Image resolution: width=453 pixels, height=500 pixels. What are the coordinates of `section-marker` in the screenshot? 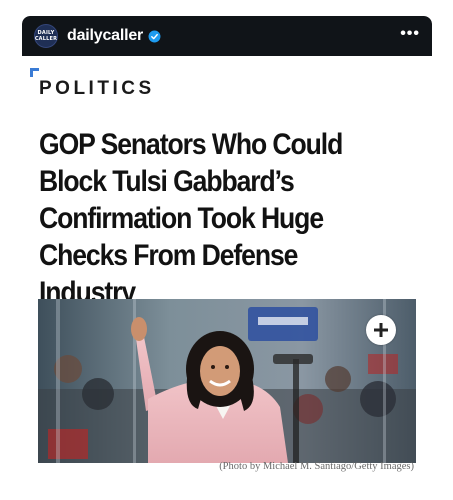 It's located at (34, 72).